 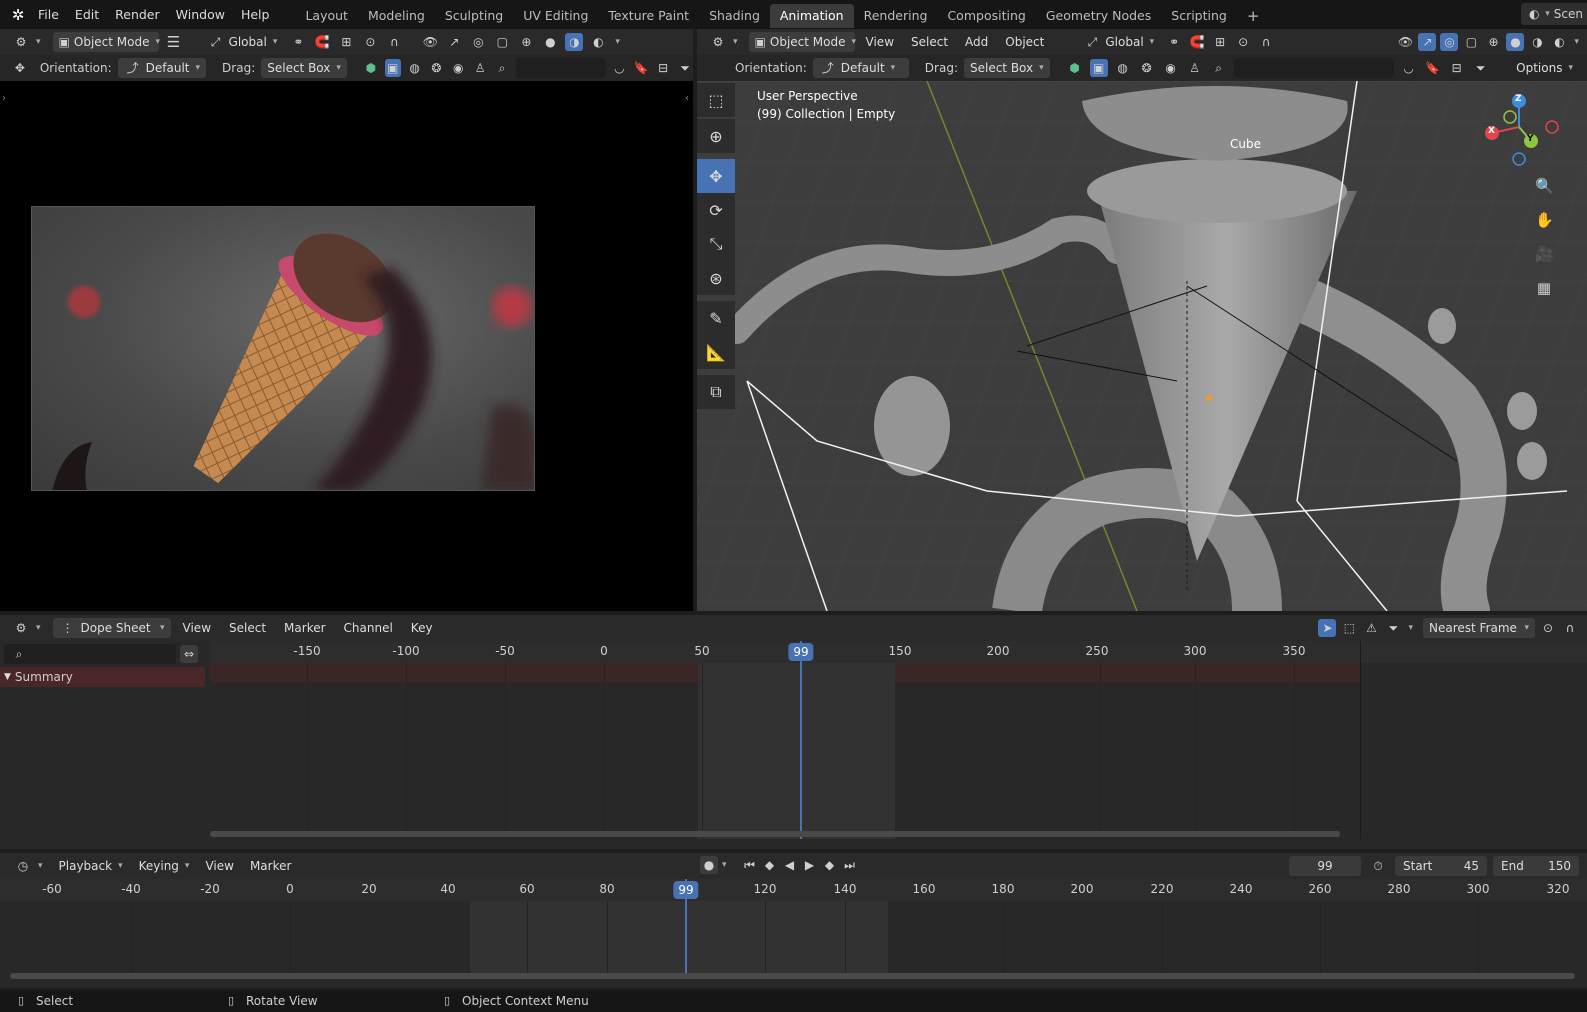 What do you see at coordinates (18, 15) in the screenshot?
I see `blender-logo-icon: ✲` at bounding box center [18, 15].